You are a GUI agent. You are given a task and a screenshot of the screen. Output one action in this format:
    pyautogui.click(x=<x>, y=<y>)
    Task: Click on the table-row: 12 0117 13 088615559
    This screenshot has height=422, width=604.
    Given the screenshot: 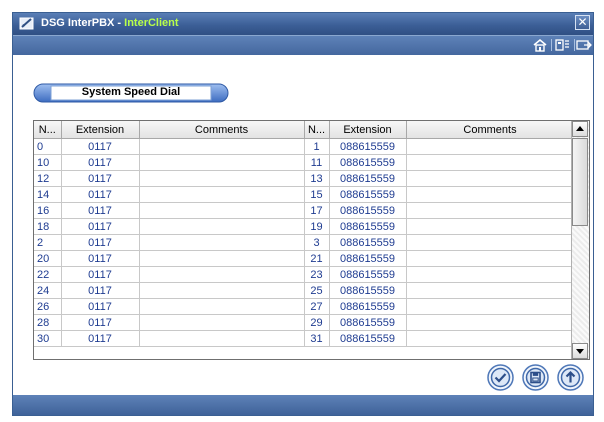 What is the action you would take?
    pyautogui.click(x=304, y=178)
    